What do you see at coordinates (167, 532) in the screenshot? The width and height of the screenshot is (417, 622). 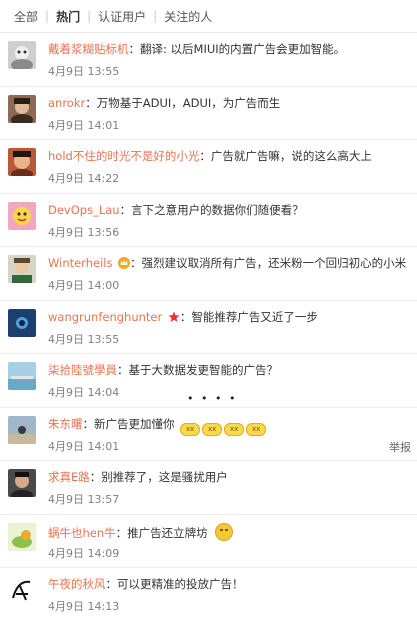 I see `comment-text: 推广告还立牌坊` at bounding box center [167, 532].